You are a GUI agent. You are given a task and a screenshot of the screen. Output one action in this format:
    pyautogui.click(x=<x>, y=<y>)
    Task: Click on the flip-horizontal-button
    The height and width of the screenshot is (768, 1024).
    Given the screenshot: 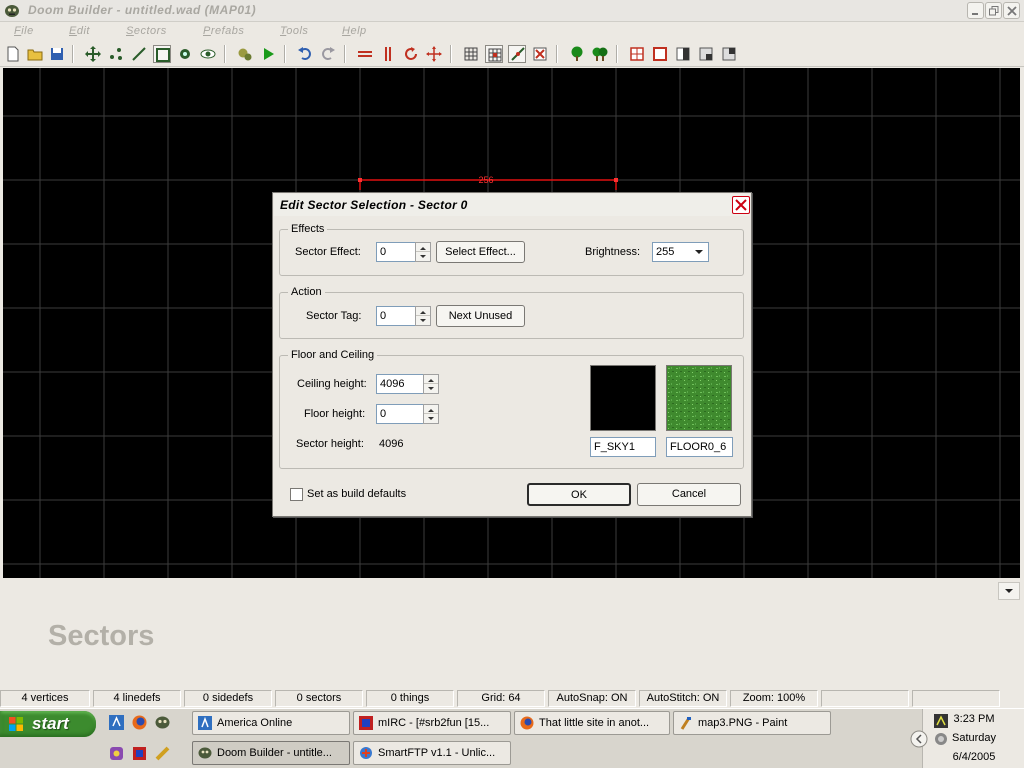 What is the action you would take?
    pyautogui.click(x=365, y=54)
    